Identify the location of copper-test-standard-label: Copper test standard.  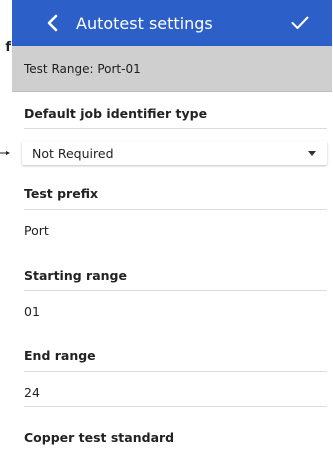
(99, 437).